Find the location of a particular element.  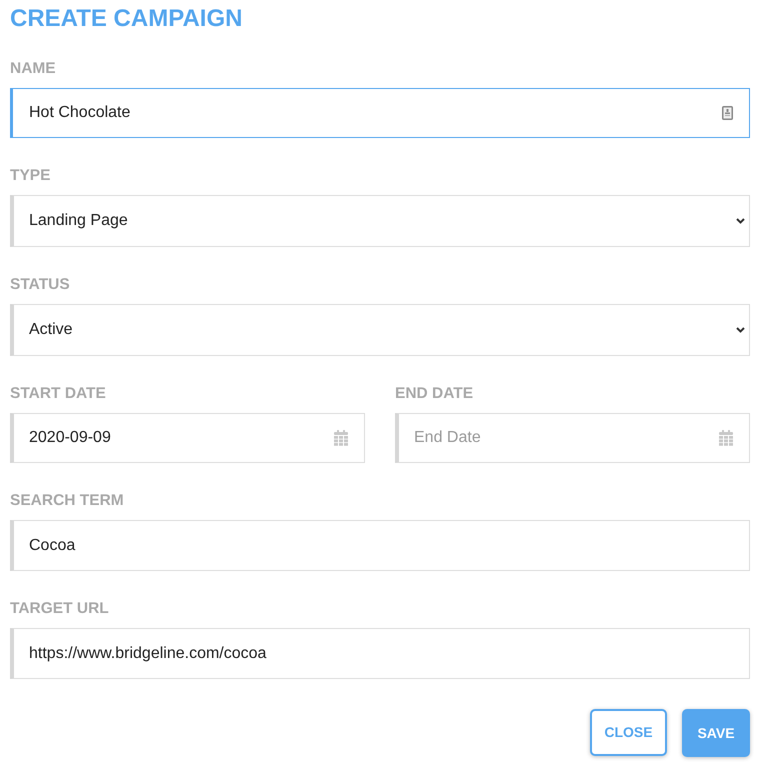

field-label: TARGET URL is located at coordinates (59, 609).